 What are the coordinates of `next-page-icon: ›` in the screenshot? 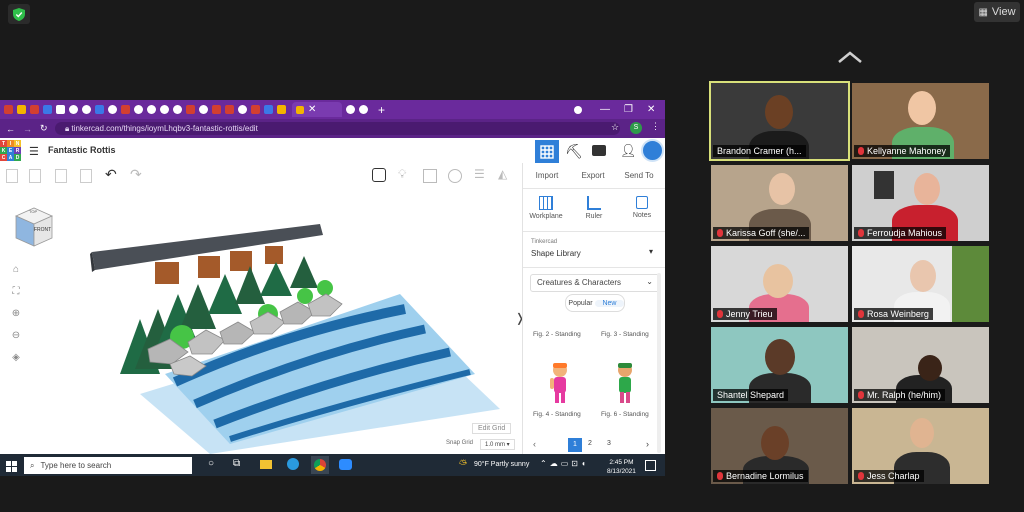 It's located at (647, 444).